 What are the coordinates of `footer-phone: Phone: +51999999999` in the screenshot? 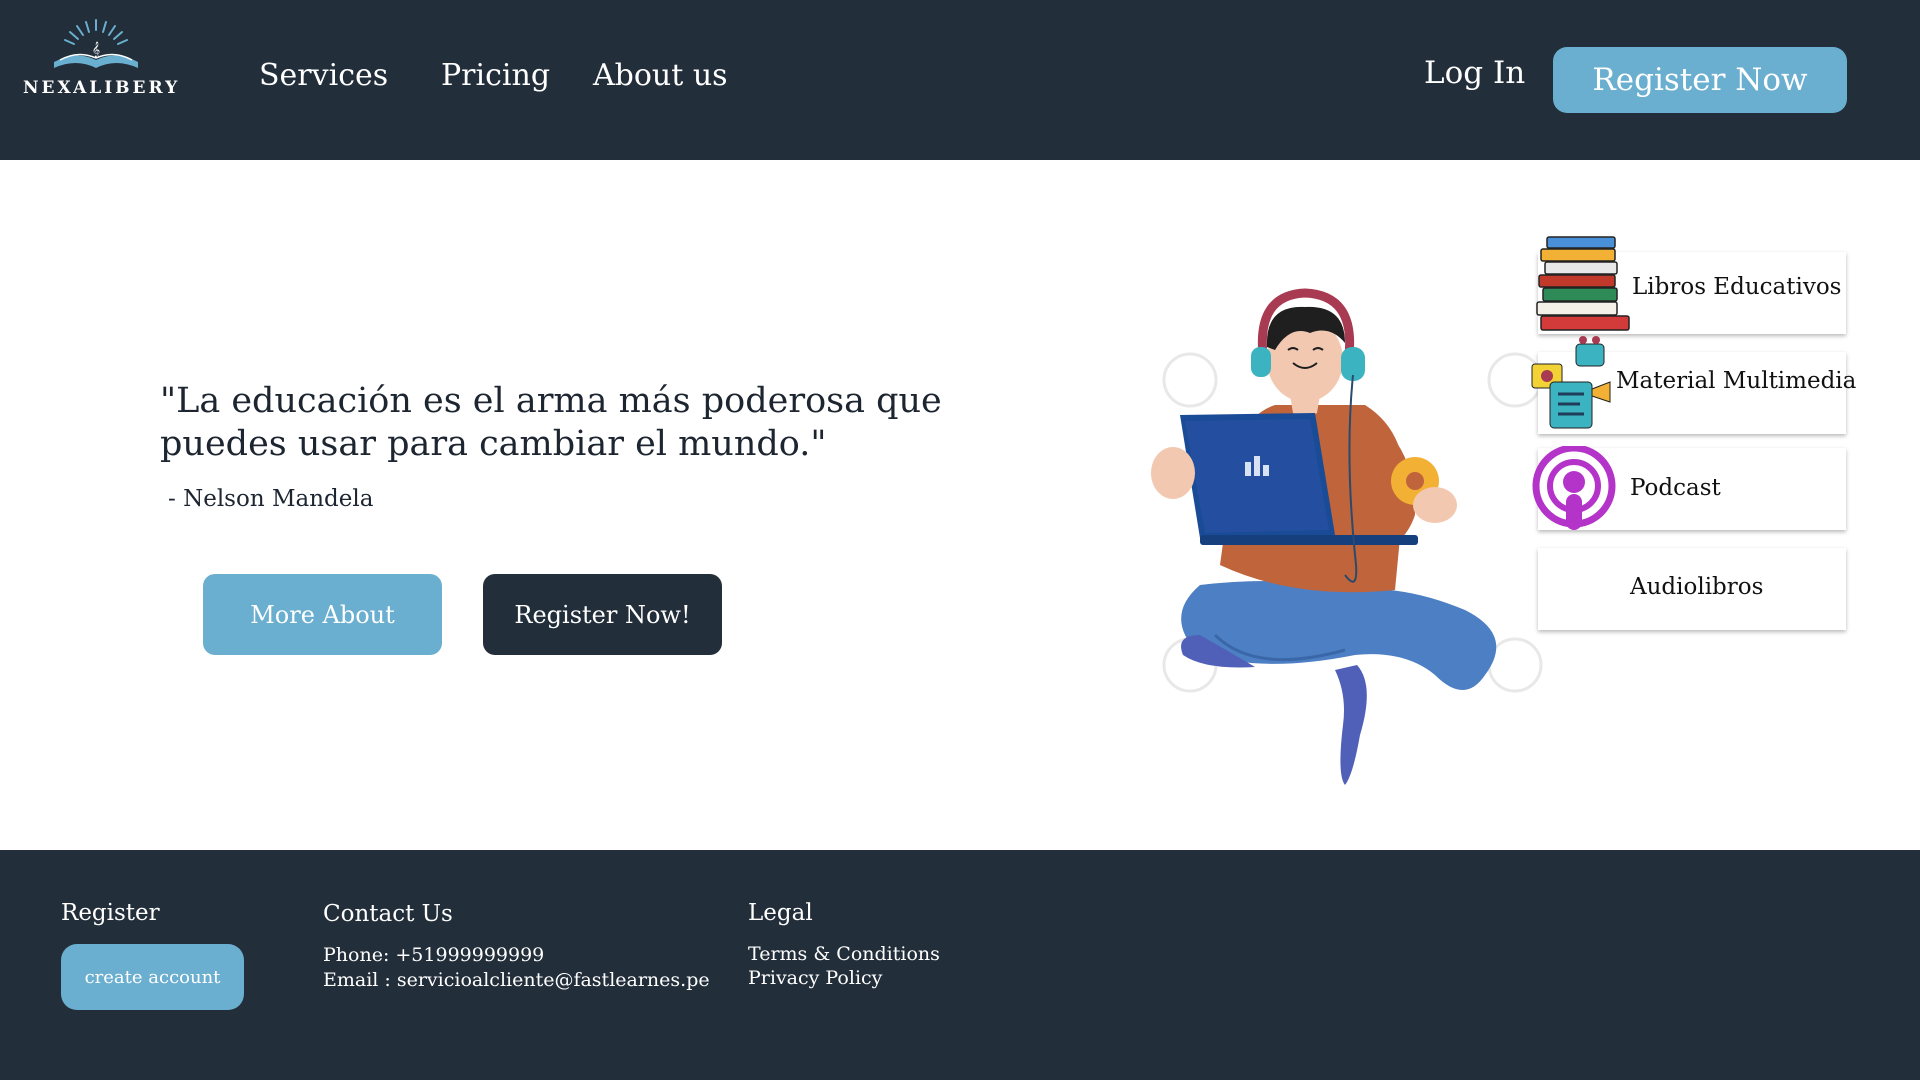 It's located at (434, 955).